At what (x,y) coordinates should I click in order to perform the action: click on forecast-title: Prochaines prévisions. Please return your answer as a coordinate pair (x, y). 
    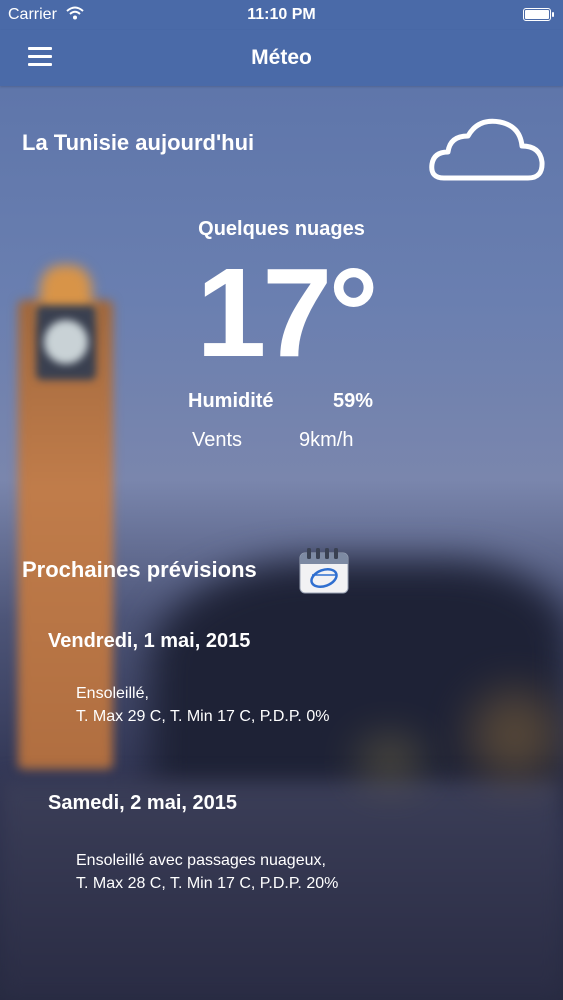
    Looking at the image, I should click on (139, 569).